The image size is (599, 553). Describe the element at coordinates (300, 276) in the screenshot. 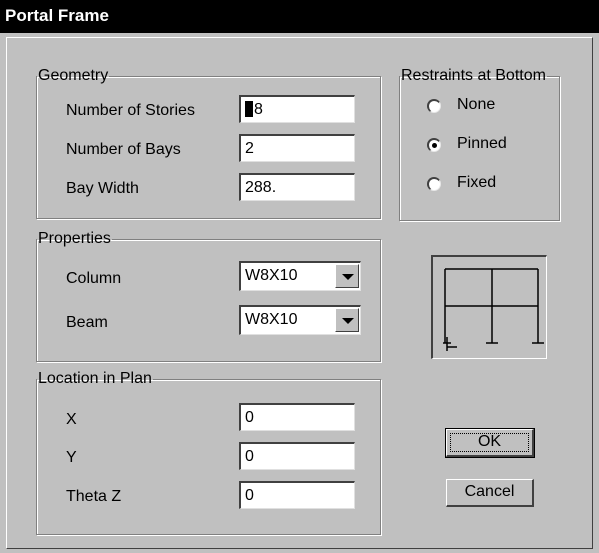

I see `column-select: W8X10` at that location.